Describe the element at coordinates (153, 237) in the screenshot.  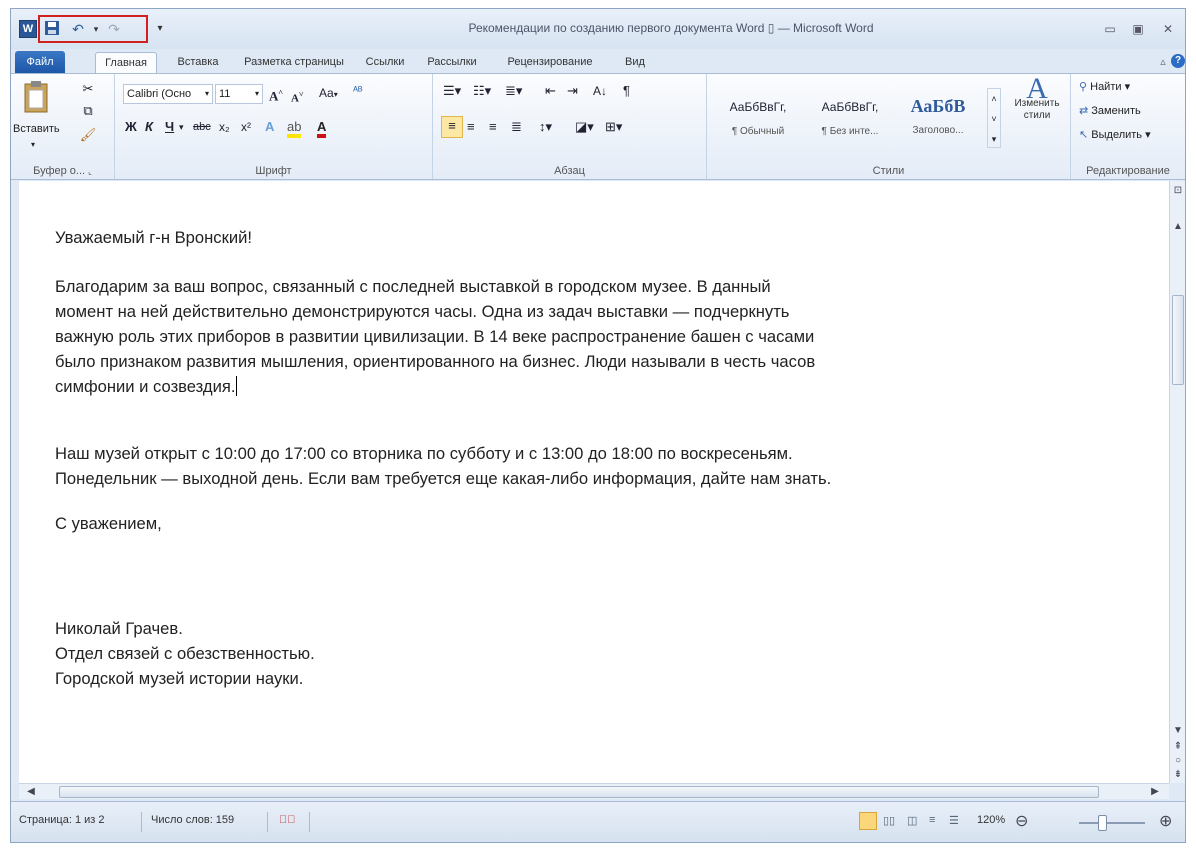
I see `greeting: Уважаемый г-н Вронский!` at that location.